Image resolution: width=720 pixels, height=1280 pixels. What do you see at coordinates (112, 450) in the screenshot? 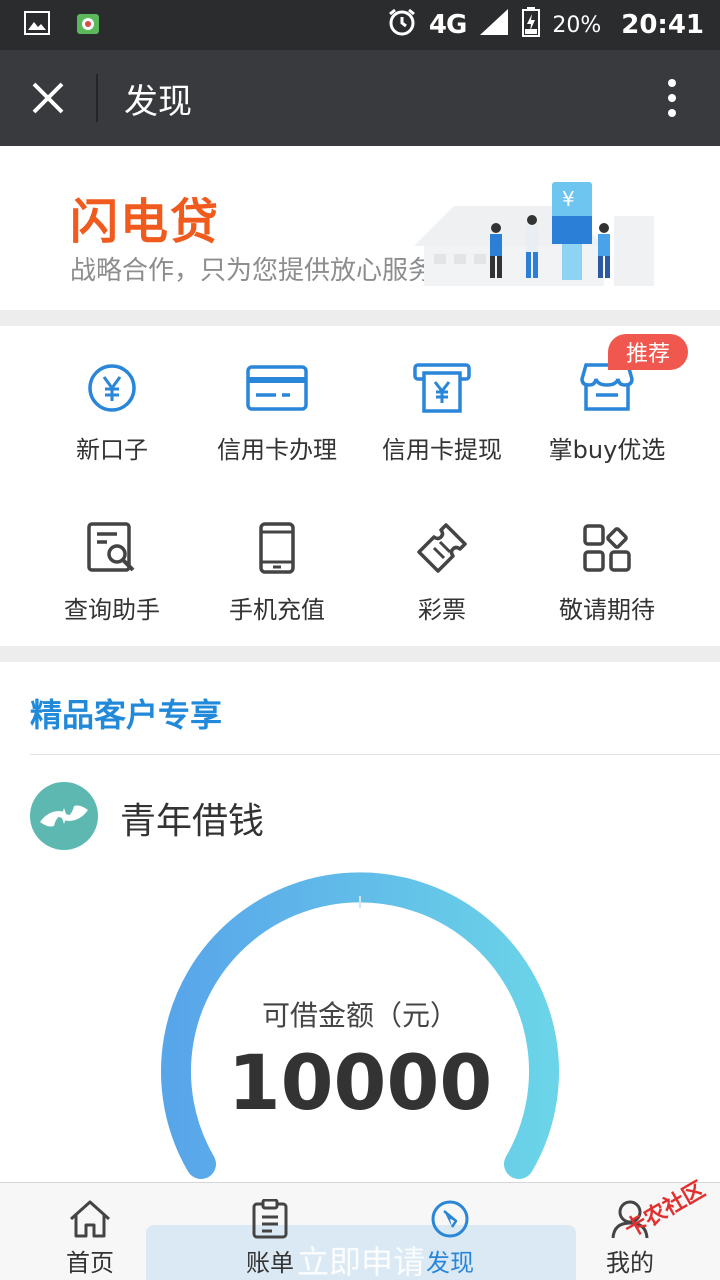
I see `service-label: 新口子` at bounding box center [112, 450].